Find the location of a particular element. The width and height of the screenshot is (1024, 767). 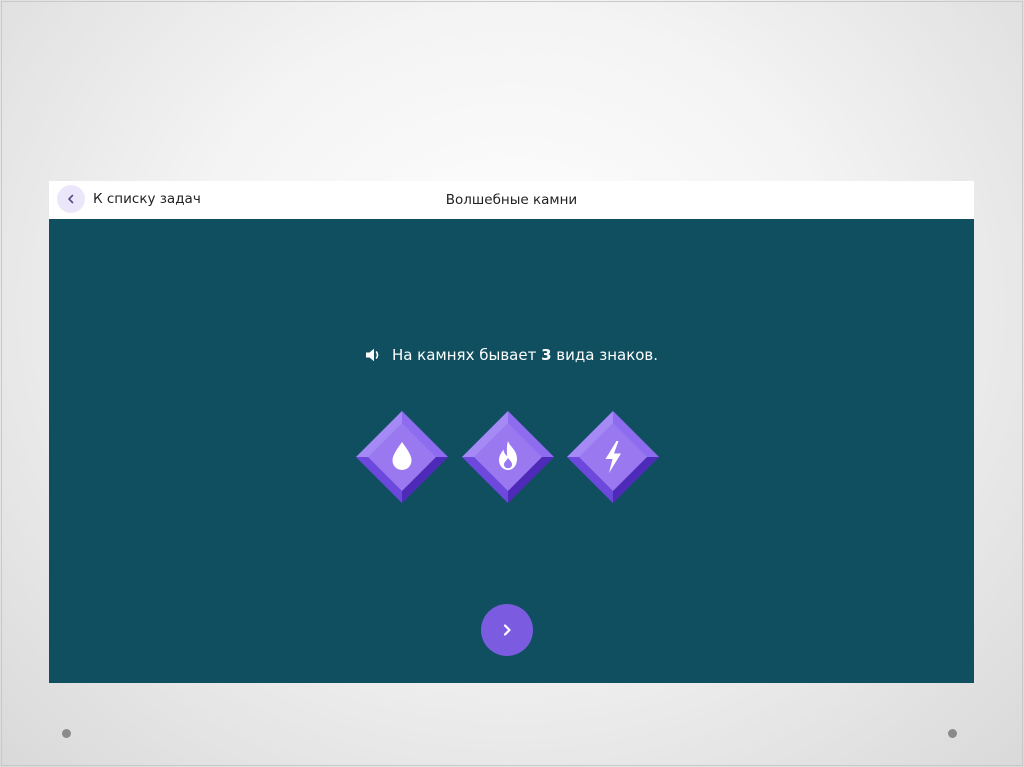

back-circle is located at coordinates (71, 199).